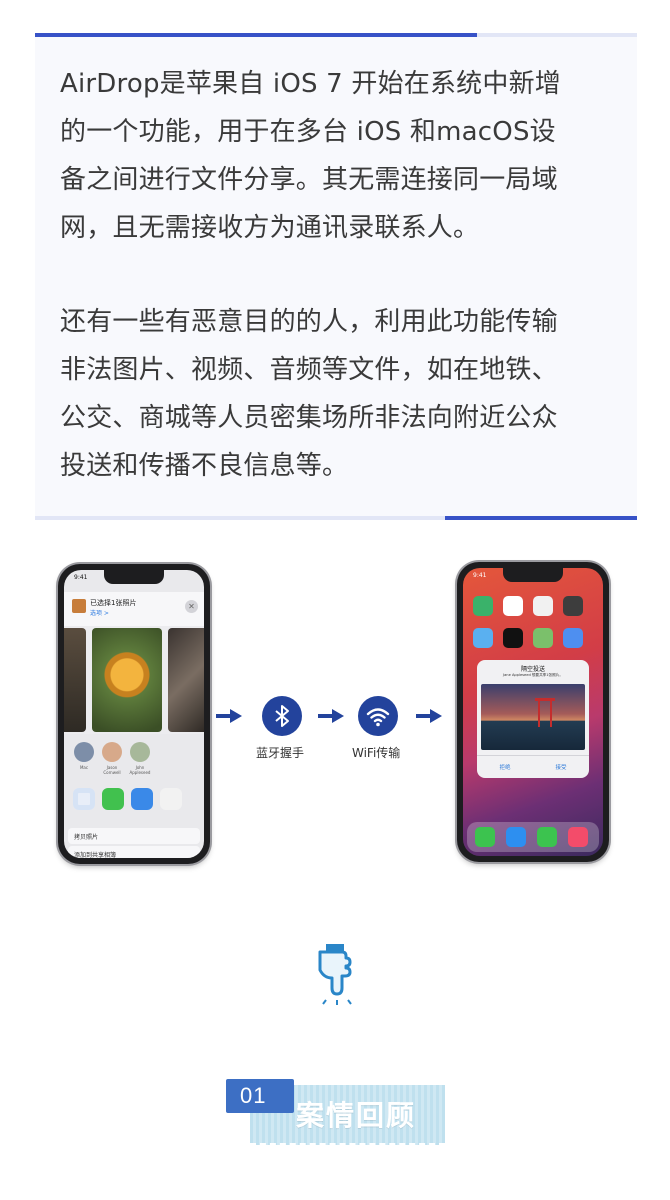  I want to click on shared-album-row: 添加到共享相簿, so click(134, 852).